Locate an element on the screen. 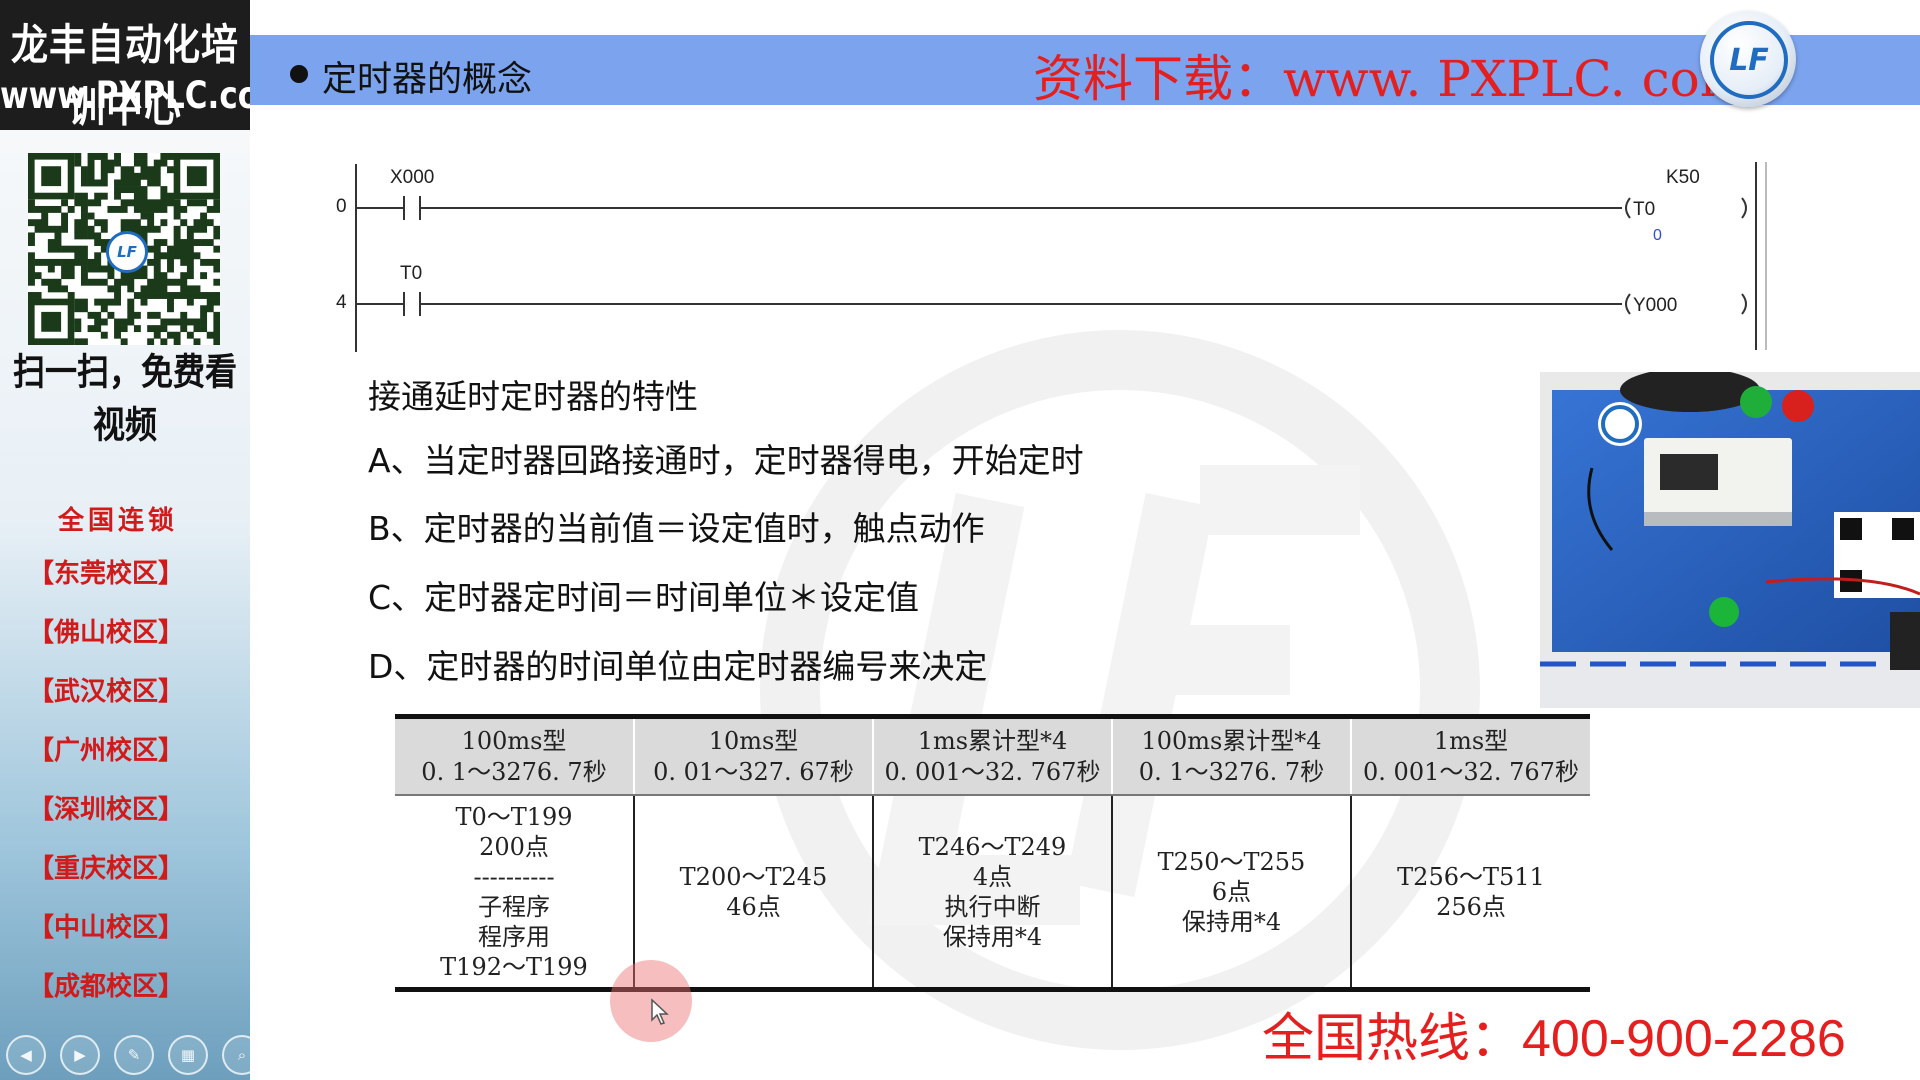  characteristics-title: 接通延时定时器的特性 is located at coordinates (533, 396).